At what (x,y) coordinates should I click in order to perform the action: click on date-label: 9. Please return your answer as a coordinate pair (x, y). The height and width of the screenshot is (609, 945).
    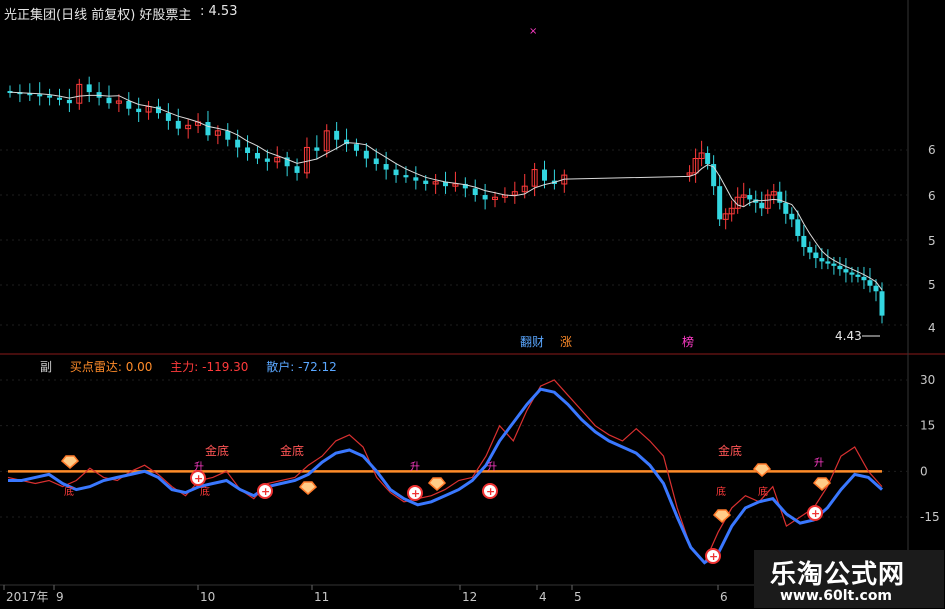
    Looking at the image, I should click on (60, 597).